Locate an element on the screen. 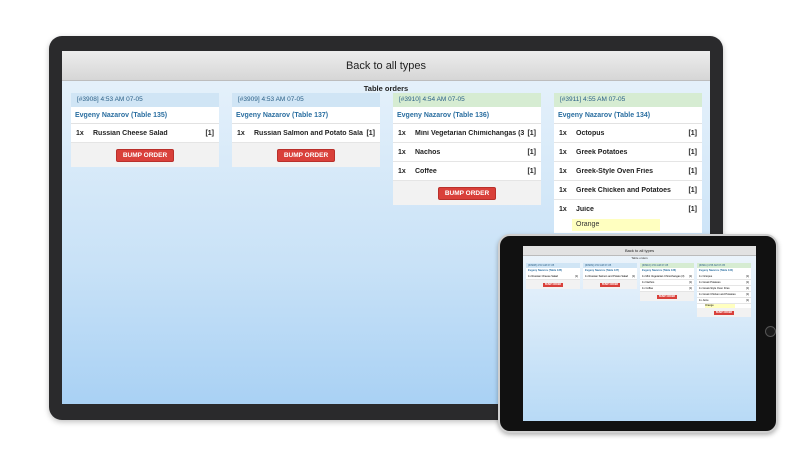 The image size is (800, 465). modifier-label: Orange is located at coordinates (616, 225).